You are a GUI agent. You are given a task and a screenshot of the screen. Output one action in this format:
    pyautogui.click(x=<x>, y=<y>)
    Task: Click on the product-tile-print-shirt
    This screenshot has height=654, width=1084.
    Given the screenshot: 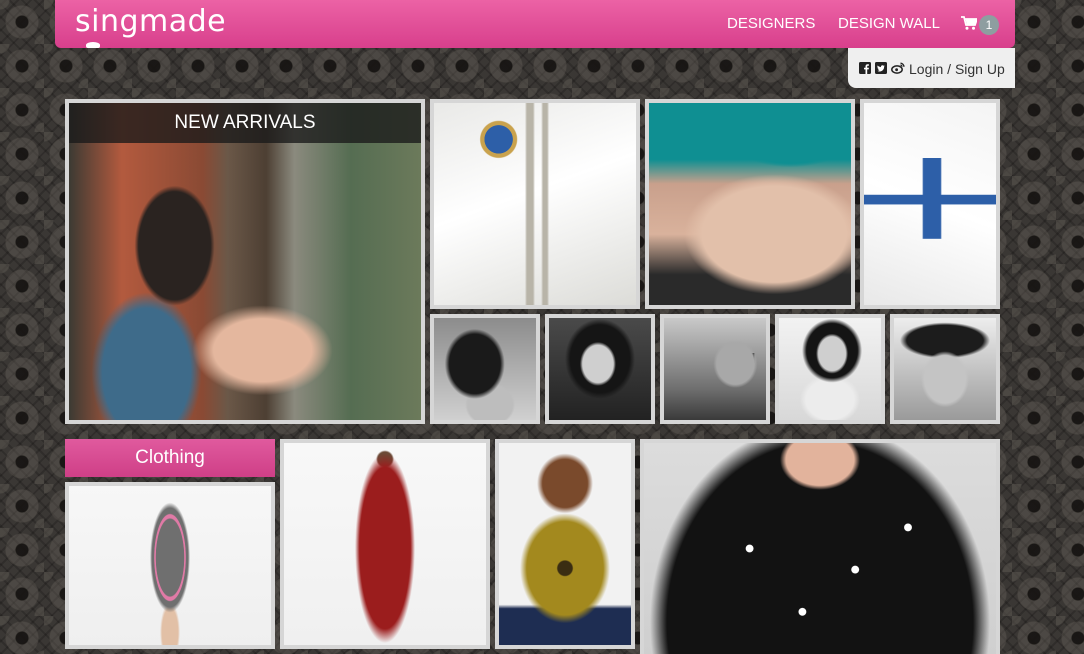 What is the action you would take?
    pyautogui.click(x=820, y=546)
    